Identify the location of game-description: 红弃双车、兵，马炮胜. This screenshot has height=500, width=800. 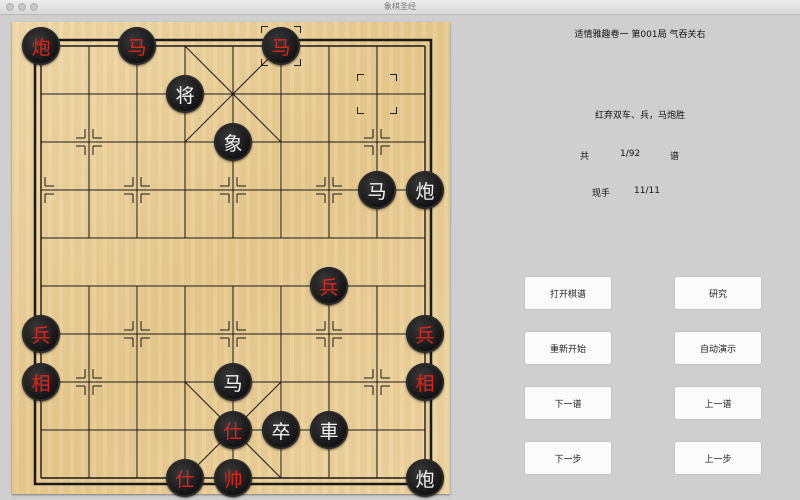
(639, 116).